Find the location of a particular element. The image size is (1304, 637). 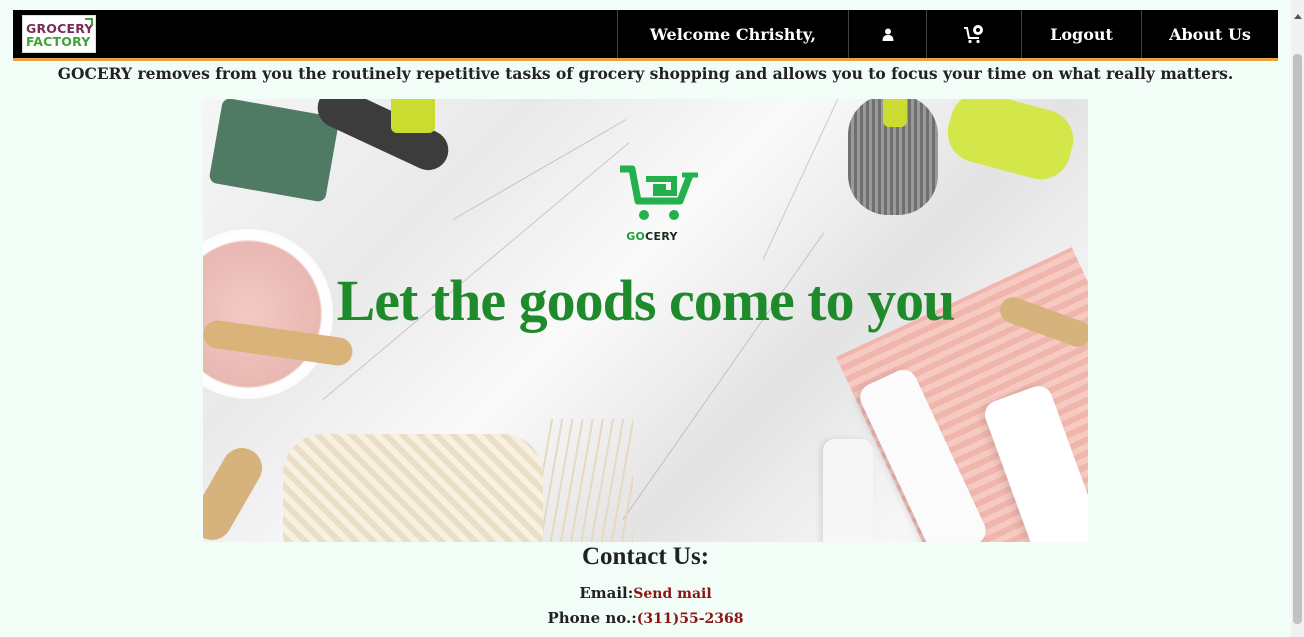

lotion-bottle-image is located at coordinates (848, 490).